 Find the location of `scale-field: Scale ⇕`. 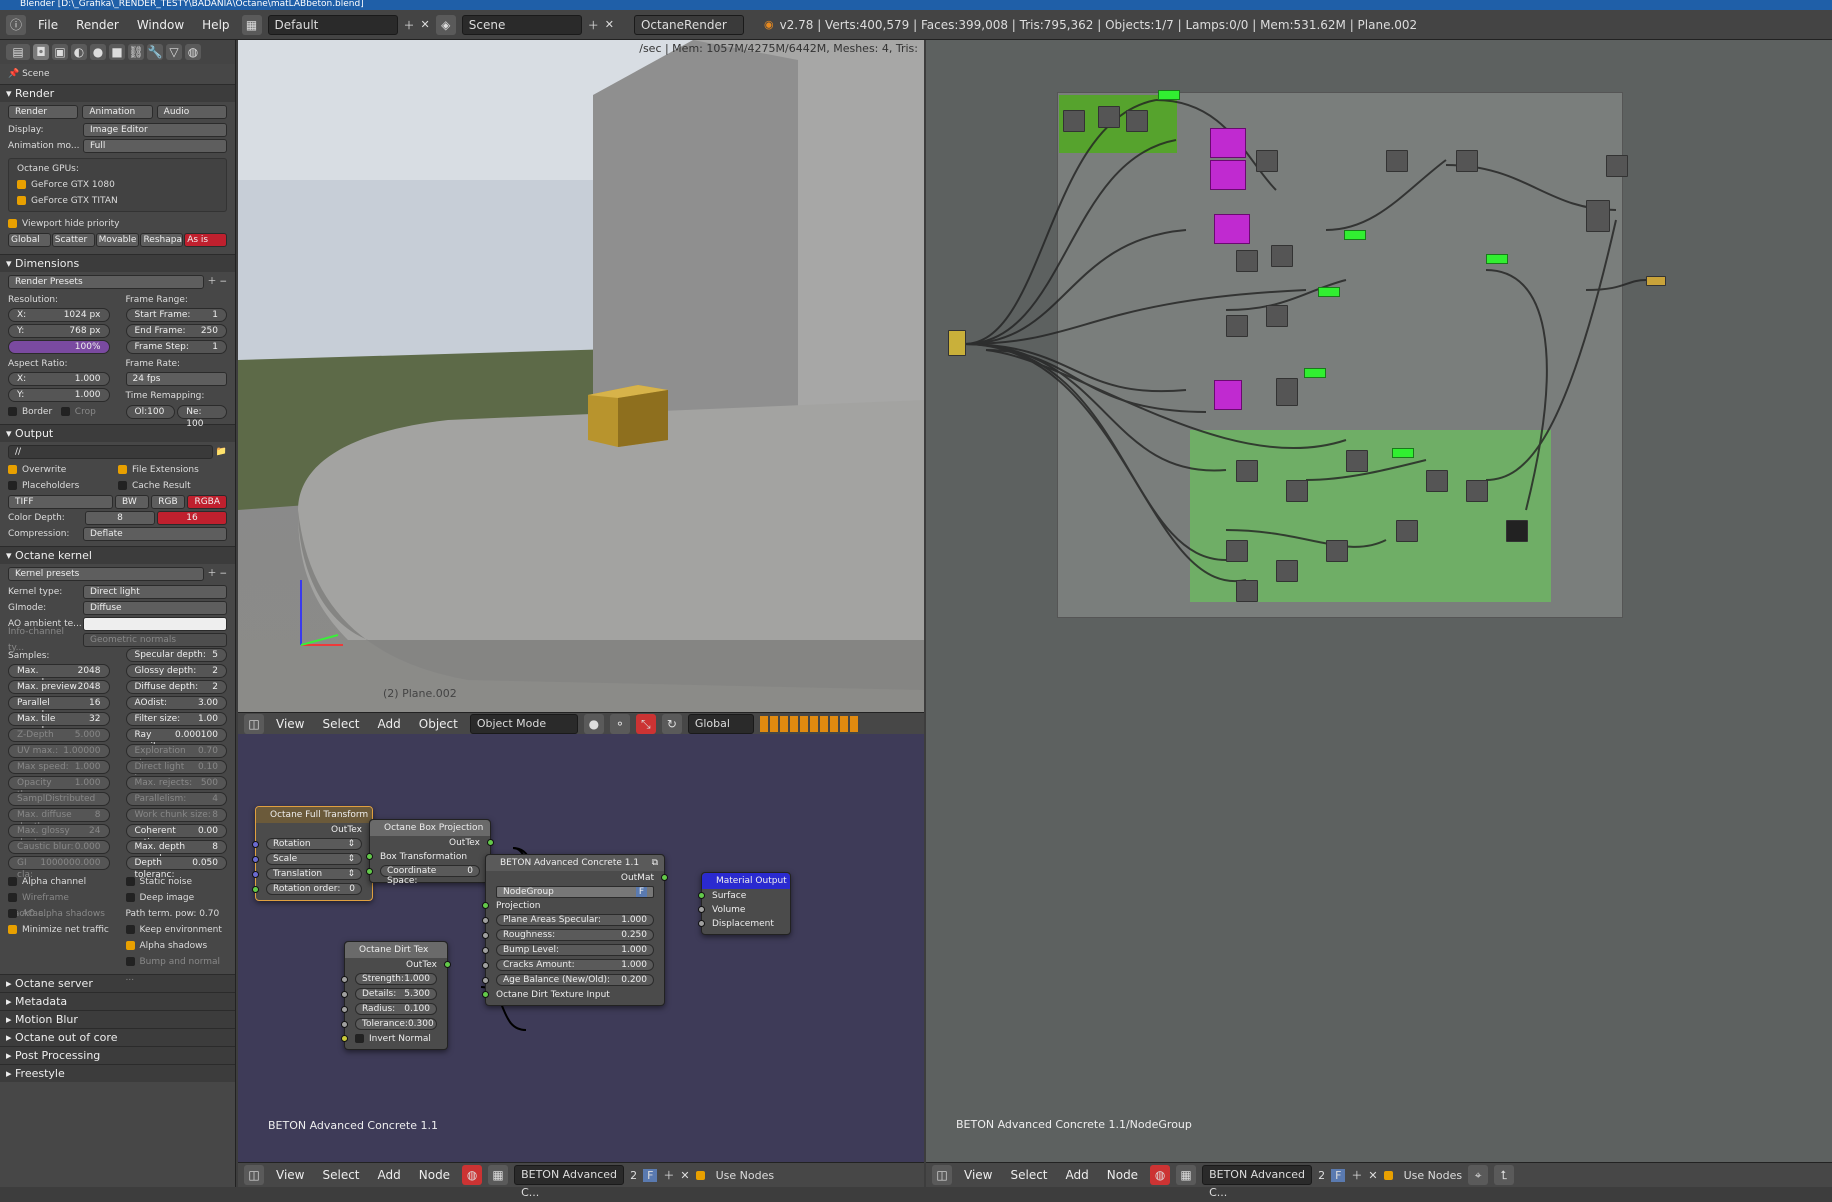

scale-field: Scale ⇕ is located at coordinates (314, 859).